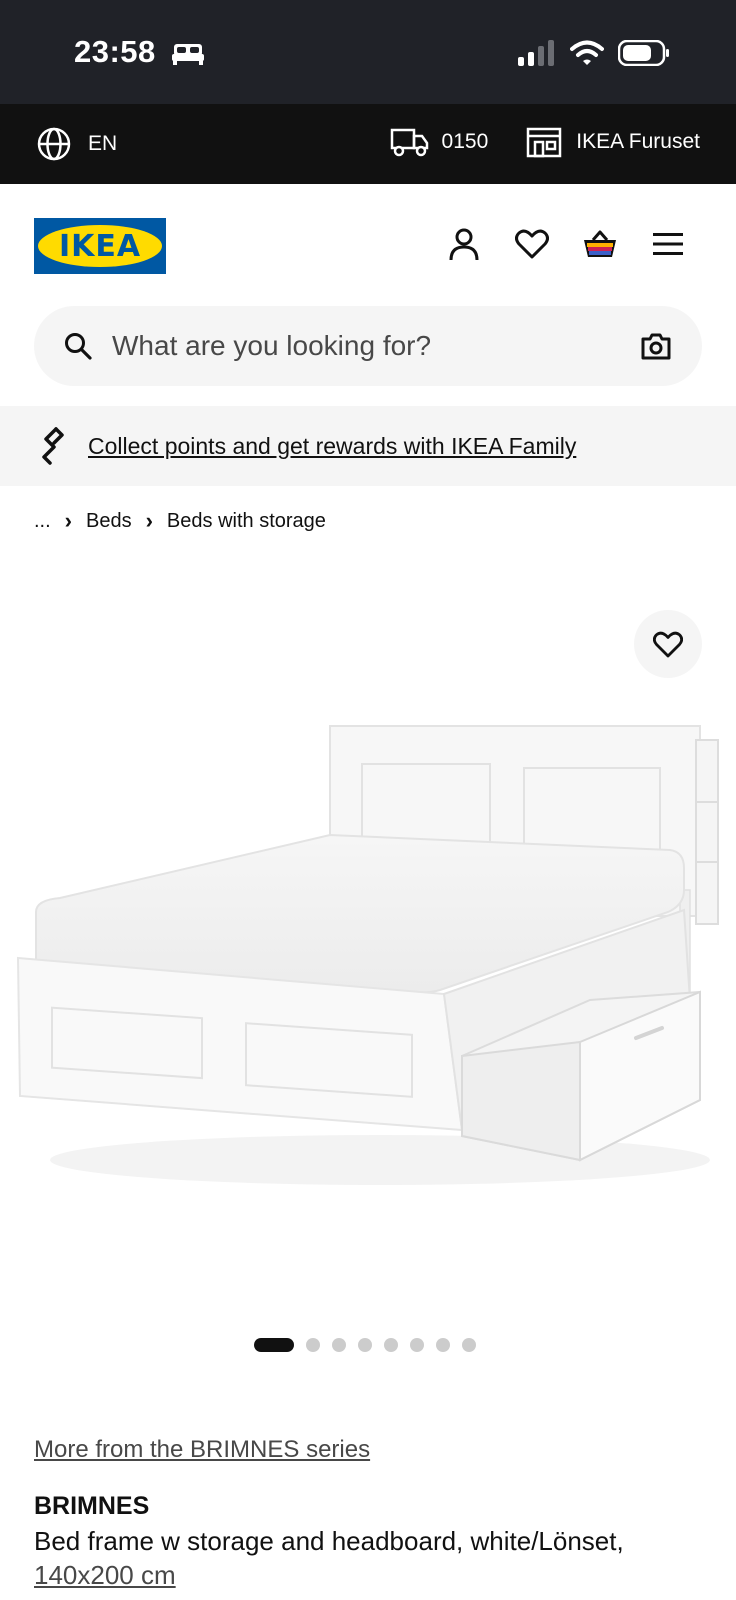 The width and height of the screenshot is (736, 1600). Describe the element at coordinates (109, 521) in the screenshot. I see `breadcrumb-item-beds: Beds` at that location.